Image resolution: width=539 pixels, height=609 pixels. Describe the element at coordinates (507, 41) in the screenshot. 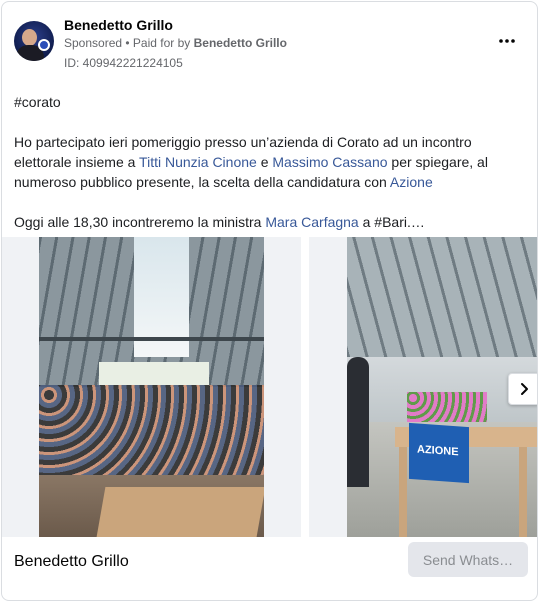

I see `more-horizontal-icon-svg` at that location.